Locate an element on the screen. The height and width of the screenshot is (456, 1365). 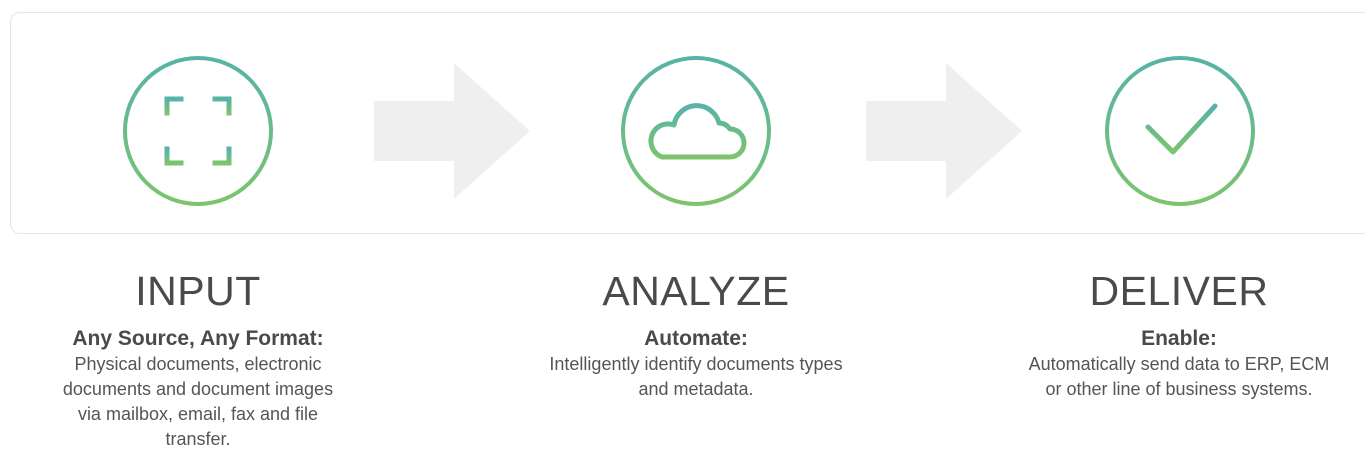
analyze-step-icon-circle is located at coordinates (696, 131).